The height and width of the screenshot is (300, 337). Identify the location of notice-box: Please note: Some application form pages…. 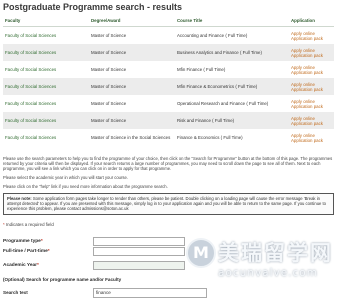
(168, 204).